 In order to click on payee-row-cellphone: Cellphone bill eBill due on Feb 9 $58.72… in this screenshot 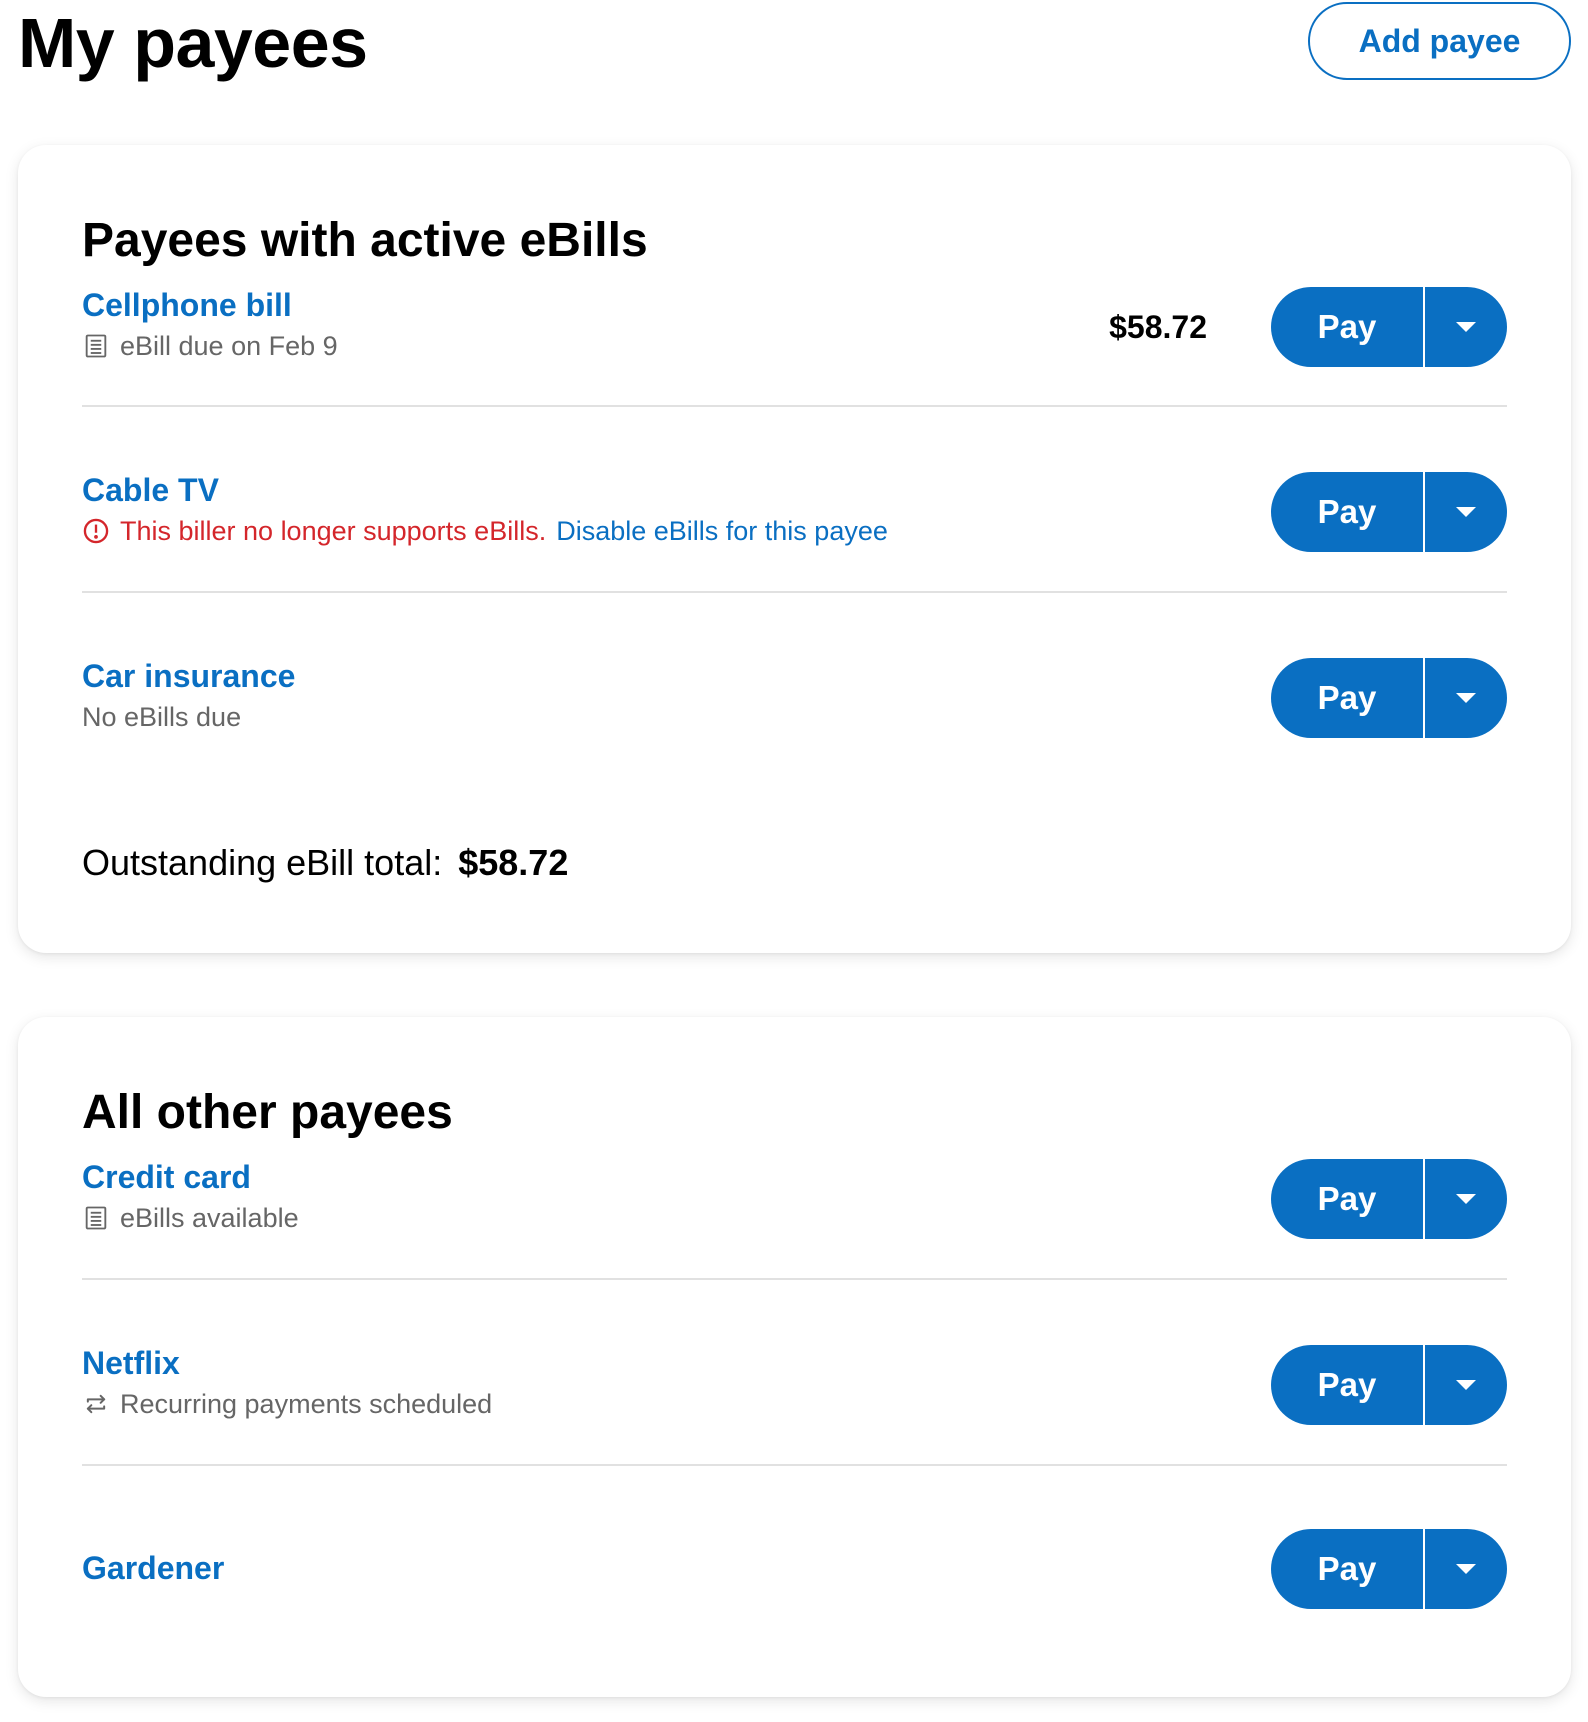, I will do `click(794, 346)`.